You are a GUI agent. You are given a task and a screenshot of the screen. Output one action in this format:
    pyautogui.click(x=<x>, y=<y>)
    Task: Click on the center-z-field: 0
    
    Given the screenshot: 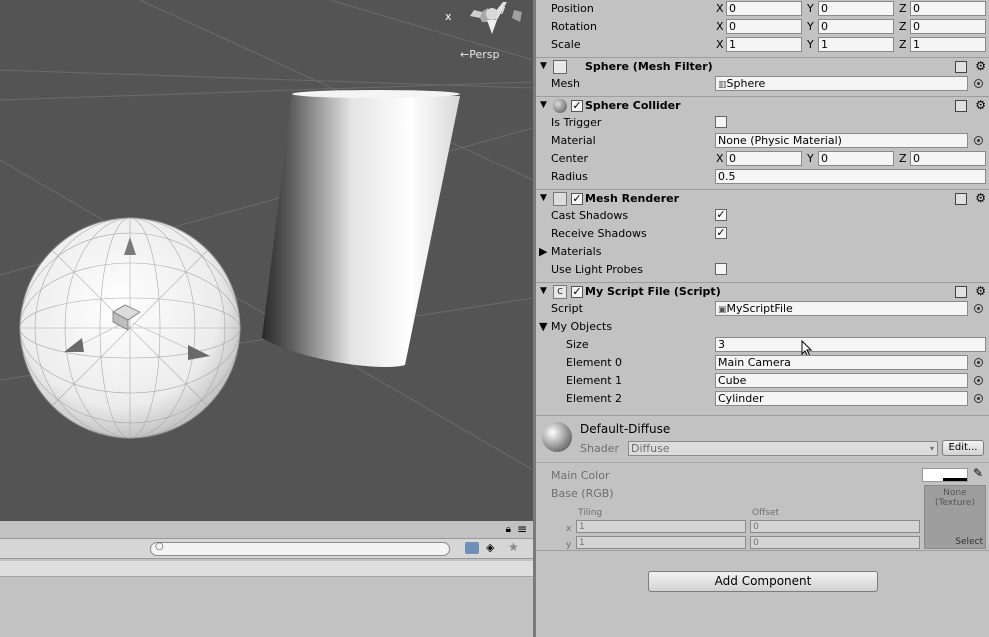 What is the action you would take?
    pyautogui.click(x=948, y=158)
    